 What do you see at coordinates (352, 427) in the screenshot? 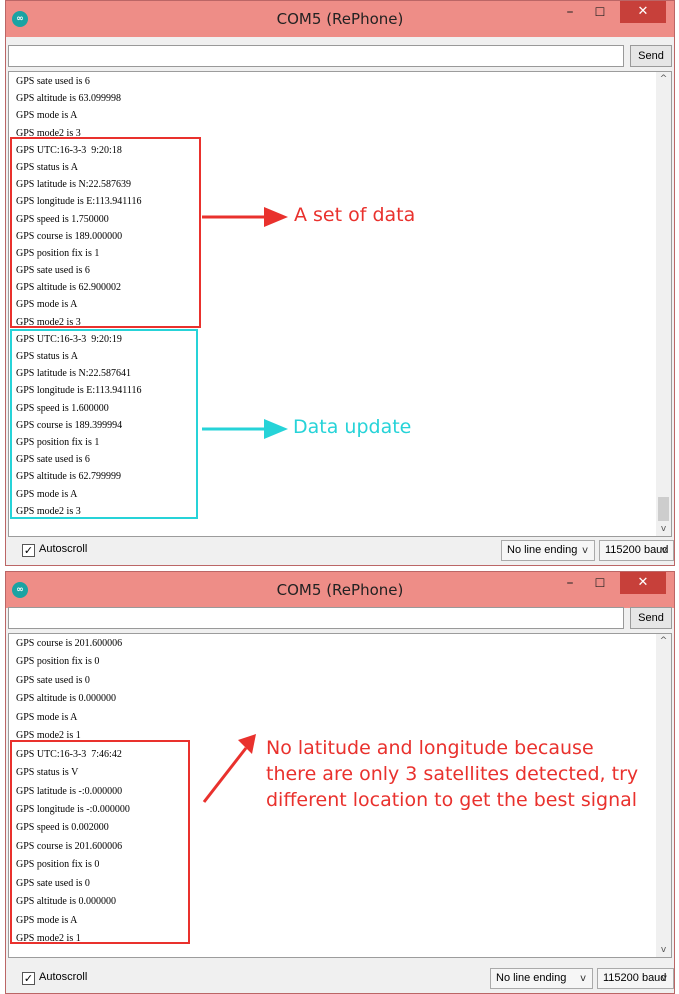
I see `annotation-data-update: Data update` at bounding box center [352, 427].